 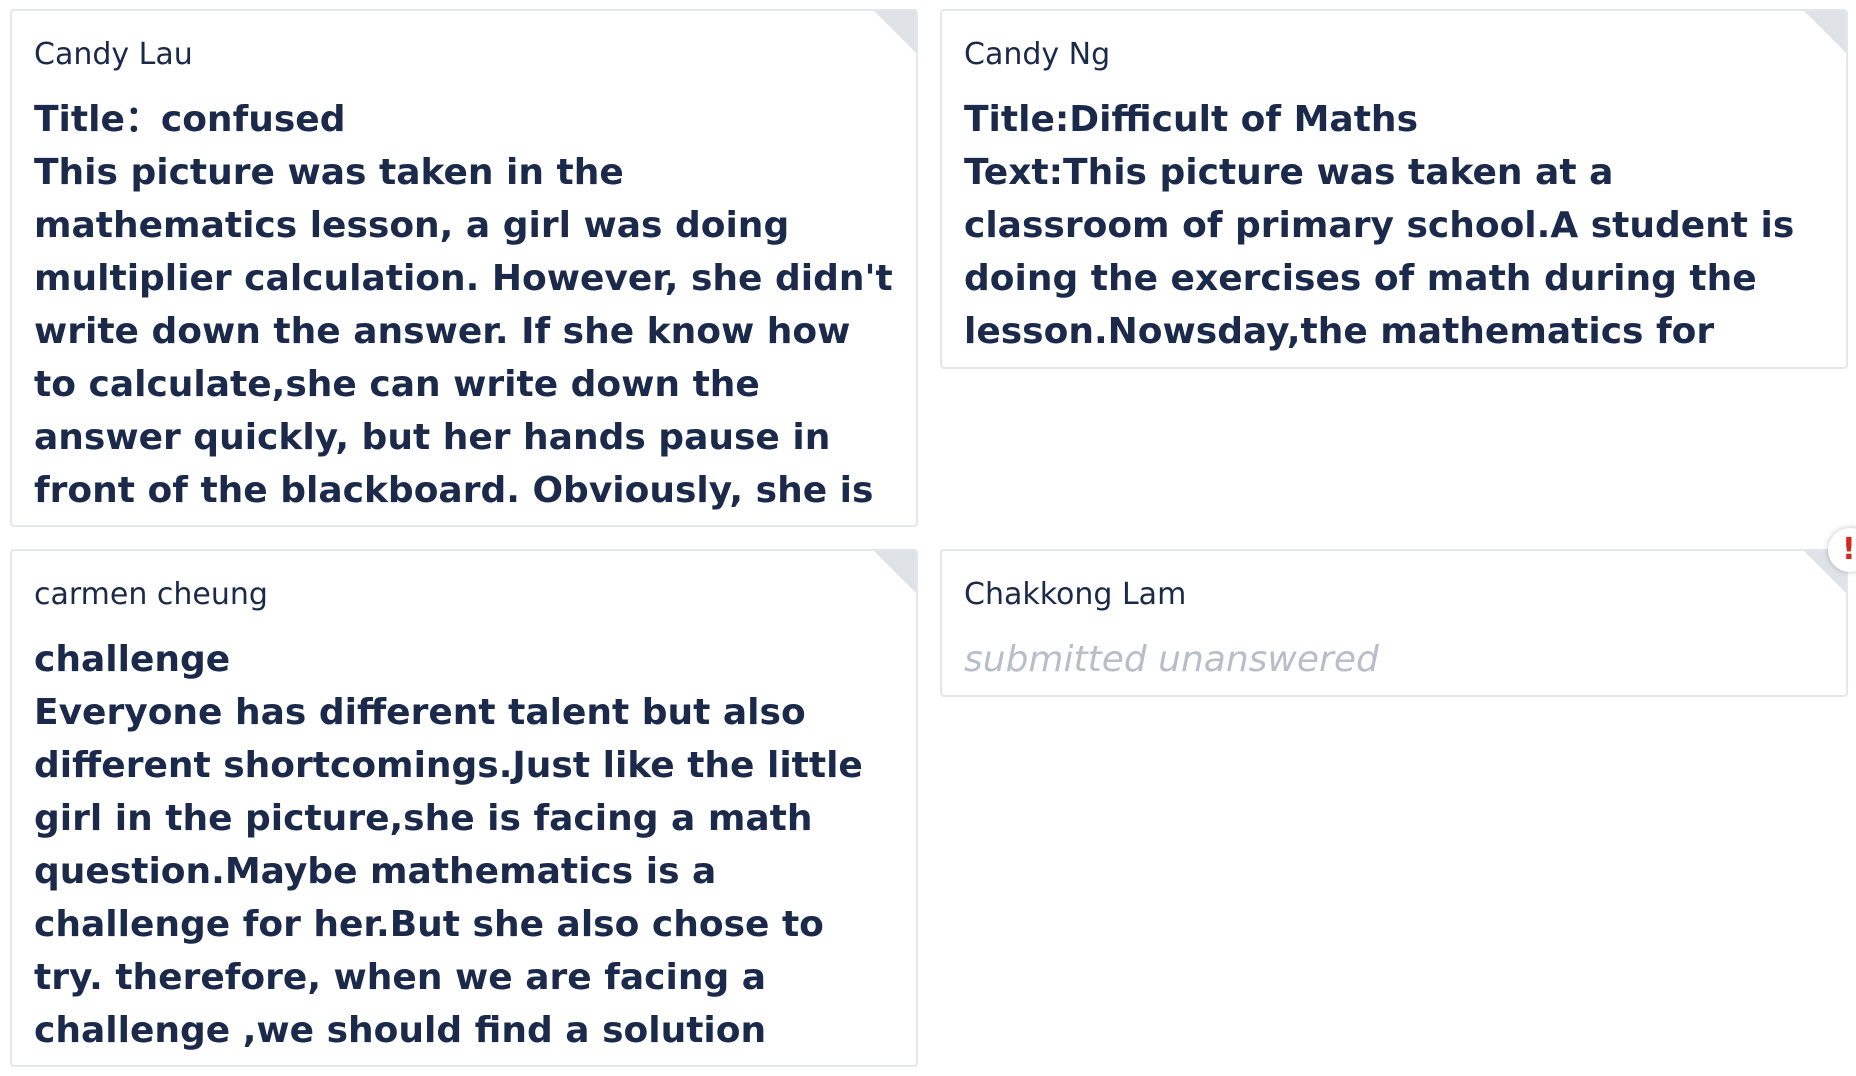 I want to click on response-title: challenge, so click(x=132, y=659).